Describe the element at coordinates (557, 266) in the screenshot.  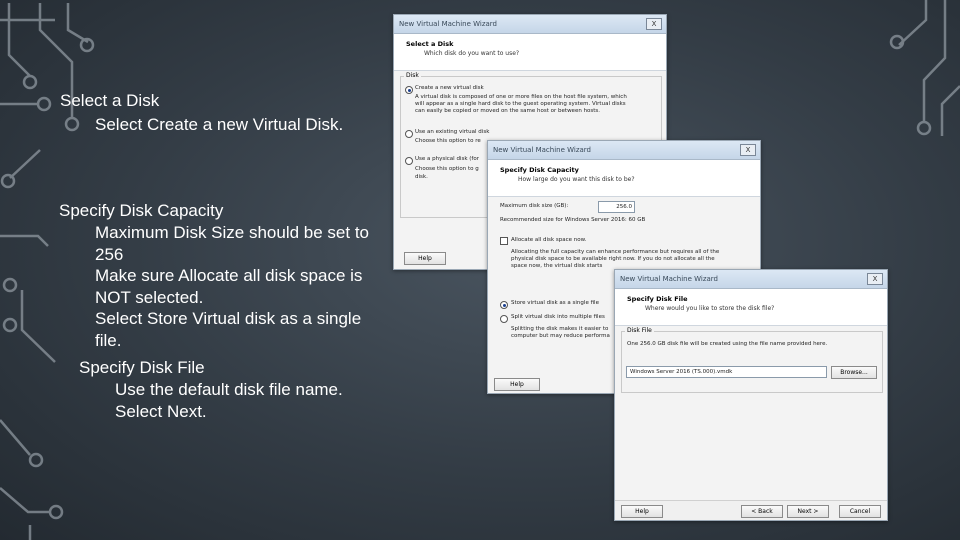
I see `allocate-description: space now, the virtual disk starts` at that location.